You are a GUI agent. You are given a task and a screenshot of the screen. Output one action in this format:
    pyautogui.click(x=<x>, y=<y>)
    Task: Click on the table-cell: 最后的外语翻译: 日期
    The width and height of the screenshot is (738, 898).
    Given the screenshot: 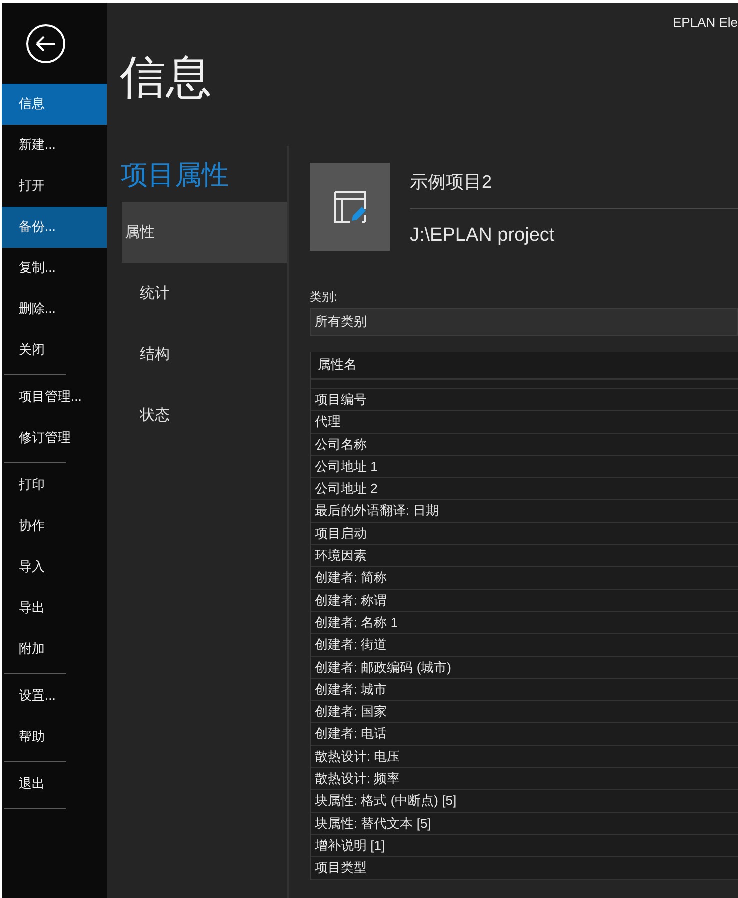 What is the action you would take?
    pyautogui.click(x=524, y=511)
    